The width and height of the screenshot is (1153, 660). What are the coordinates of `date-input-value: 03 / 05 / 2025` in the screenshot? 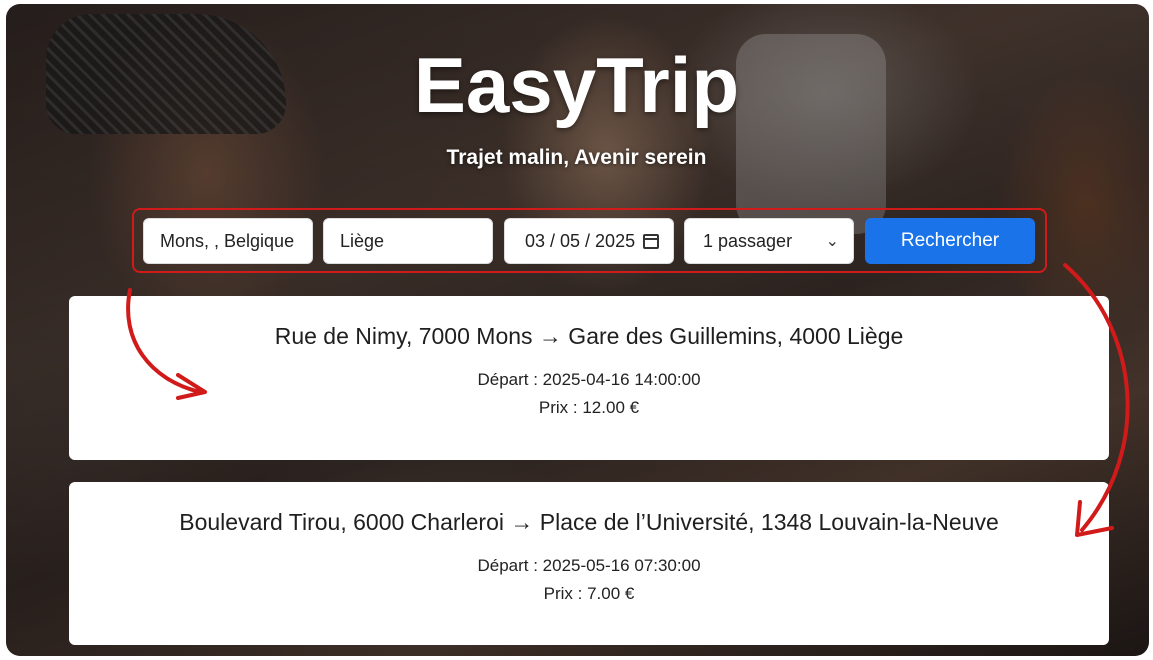 It's located at (580, 240).